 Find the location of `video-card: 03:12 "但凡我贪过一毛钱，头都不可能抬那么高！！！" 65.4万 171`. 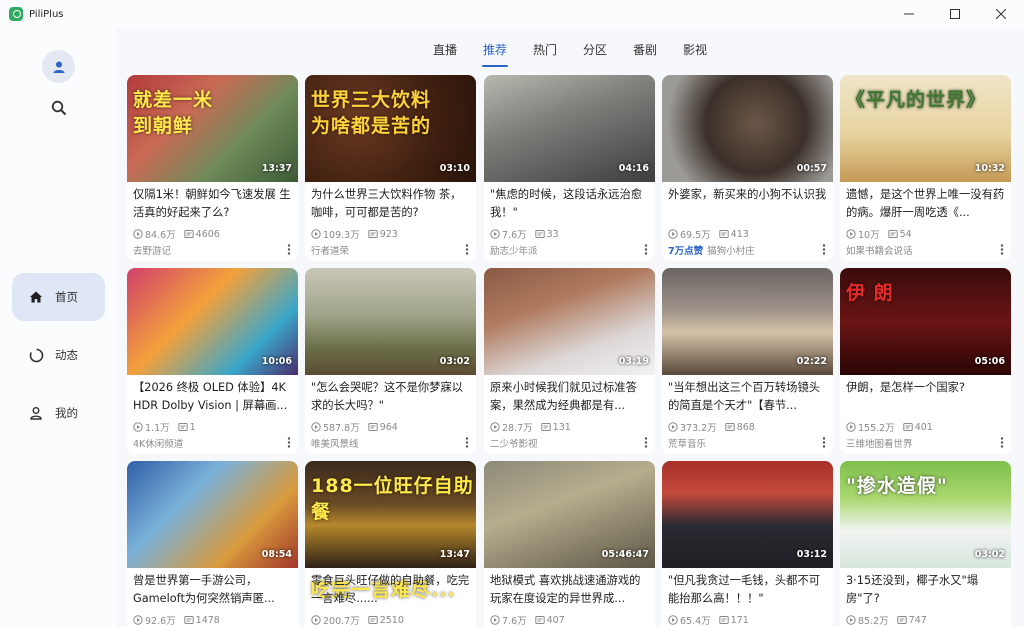

video-card: 03:12 "但凡我贪过一毛钱，头都不可能抬那么高！！！" 65.4万 171 is located at coordinates (747, 544).